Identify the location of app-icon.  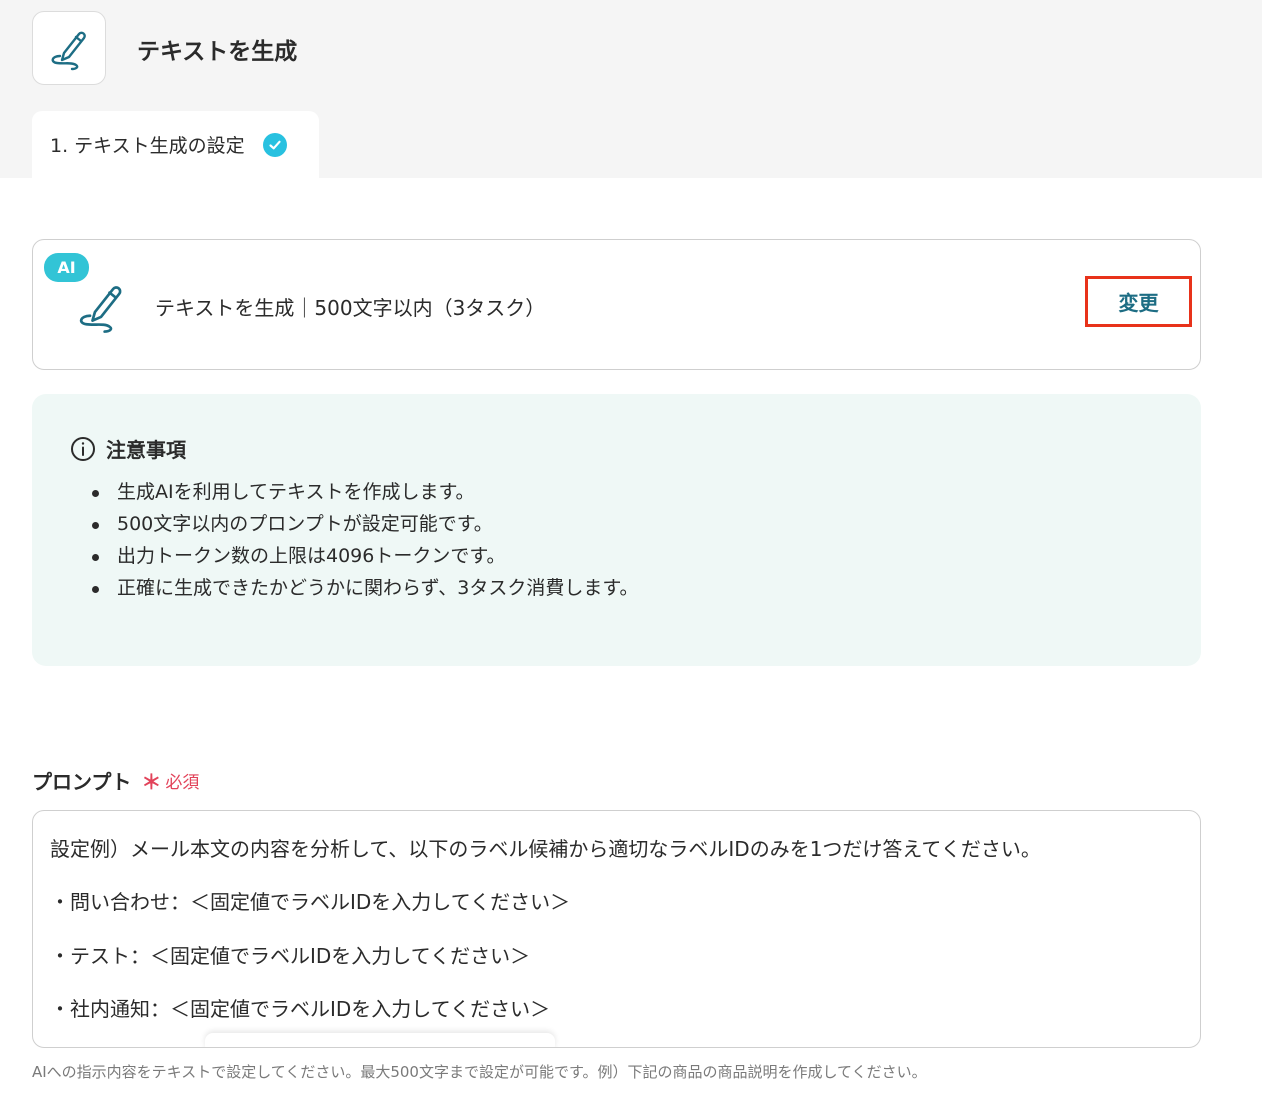
(69, 48).